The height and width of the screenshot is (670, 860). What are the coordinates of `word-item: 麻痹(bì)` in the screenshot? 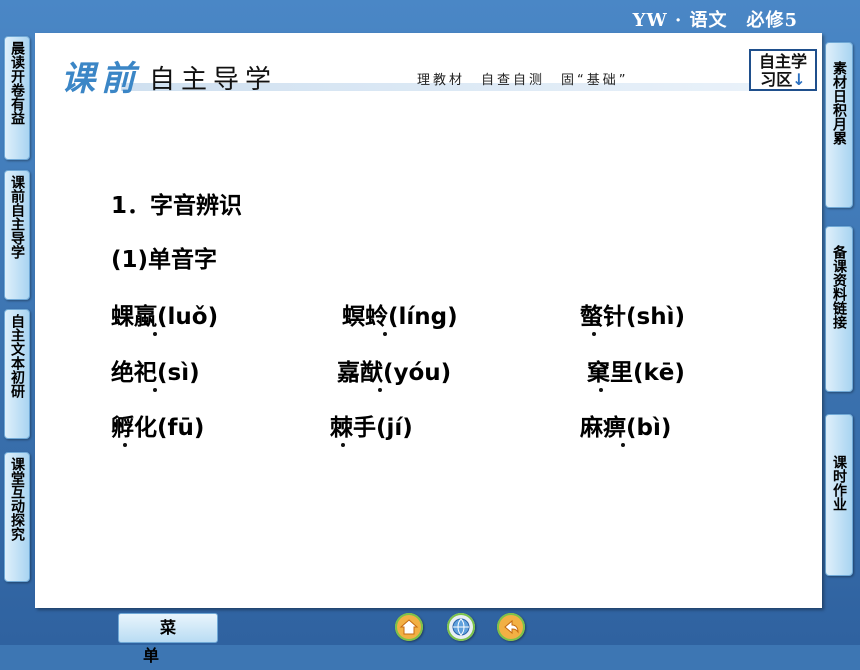 It's located at (626, 428).